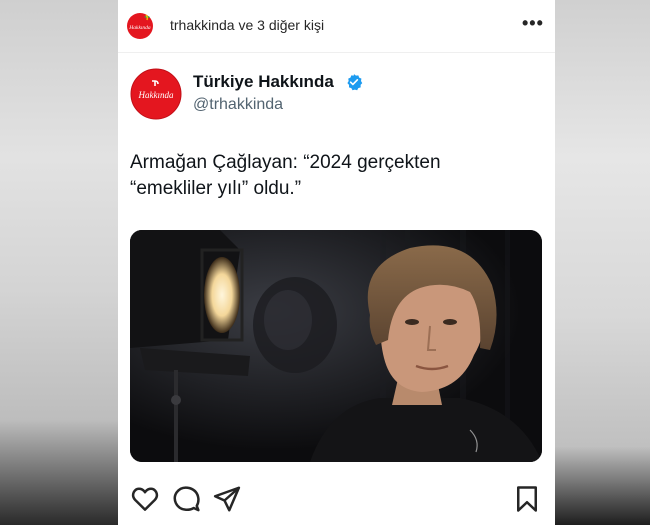 This screenshot has height=525, width=650. I want to click on post-actions-bar, so click(336, 501).